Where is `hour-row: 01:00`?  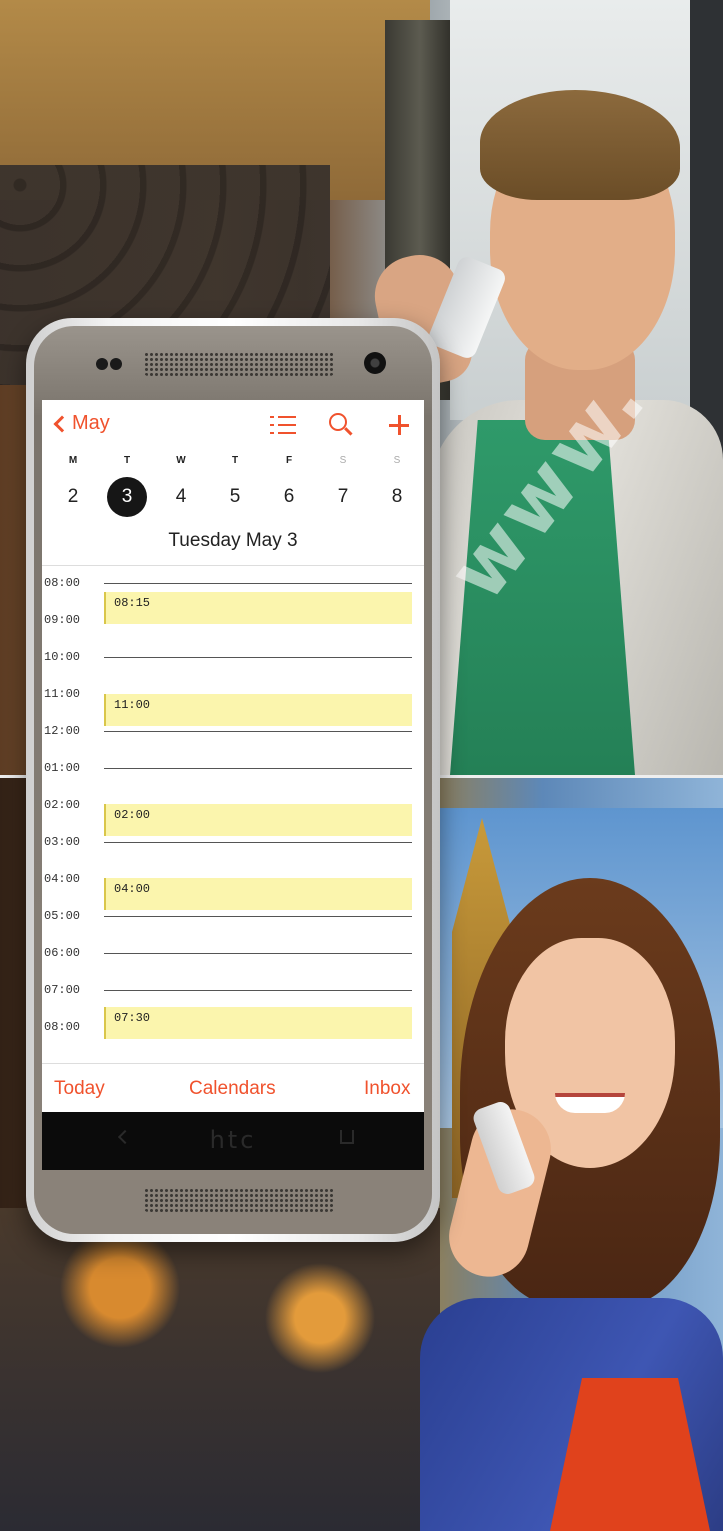
hour-row: 01:00 is located at coordinates (233, 771).